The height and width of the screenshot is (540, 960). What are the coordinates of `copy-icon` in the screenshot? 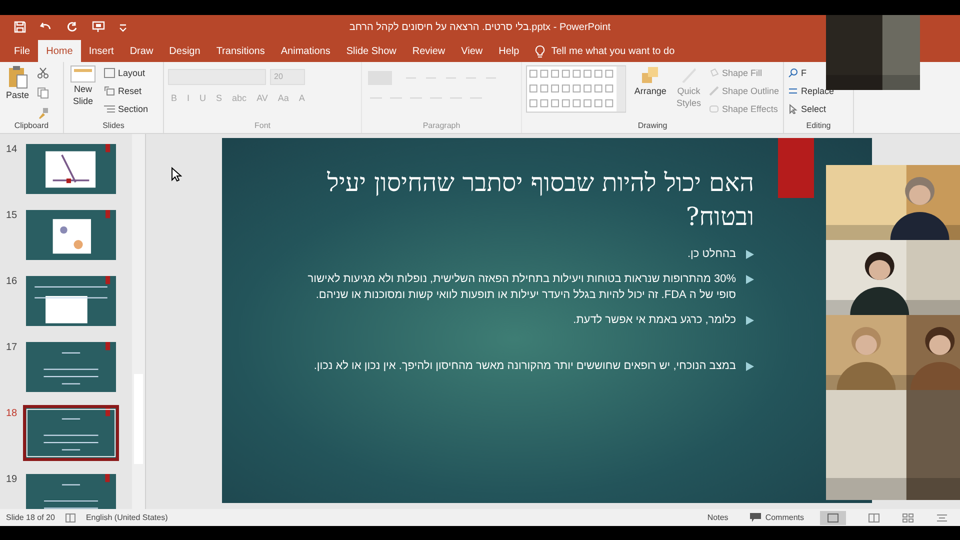 It's located at (43, 93).